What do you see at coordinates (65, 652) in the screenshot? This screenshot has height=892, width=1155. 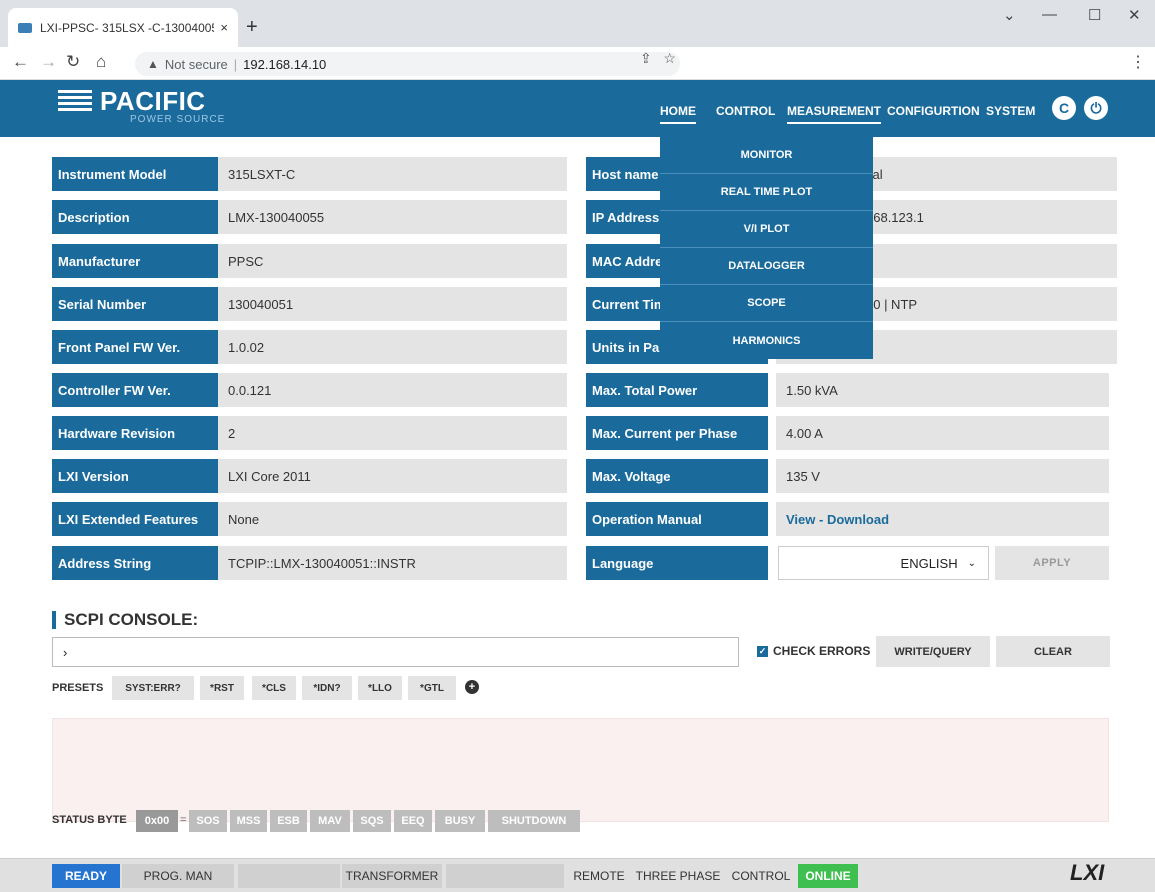 I see `prompt-glyph: ›` at bounding box center [65, 652].